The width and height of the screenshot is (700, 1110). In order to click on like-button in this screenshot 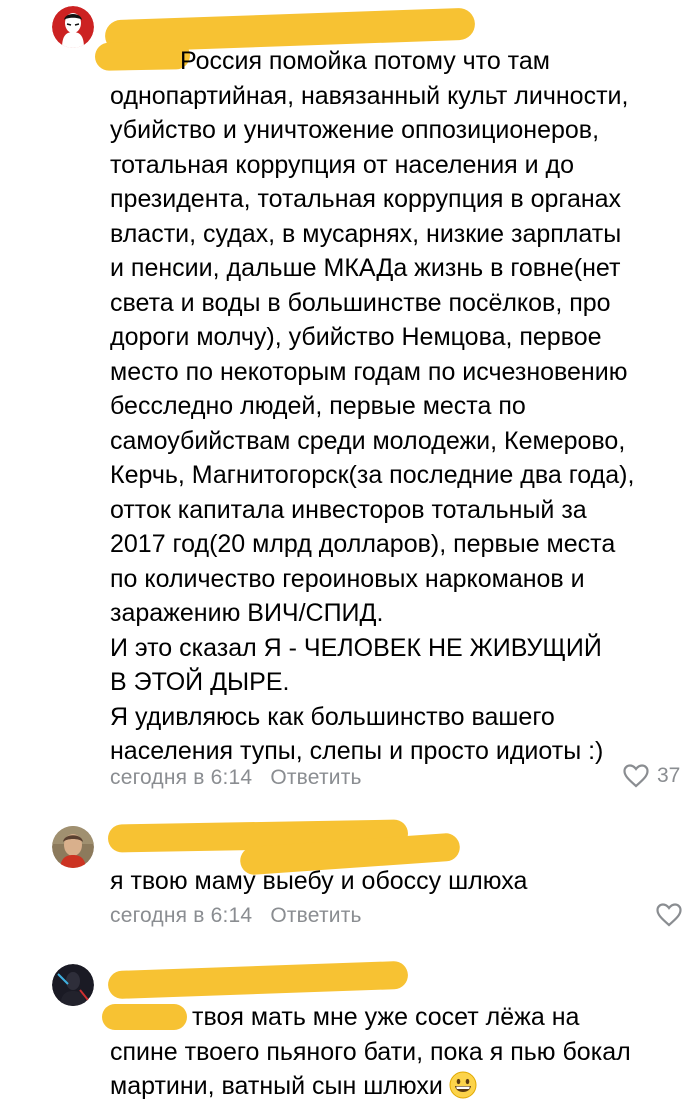, I will do `click(673, 915)`.